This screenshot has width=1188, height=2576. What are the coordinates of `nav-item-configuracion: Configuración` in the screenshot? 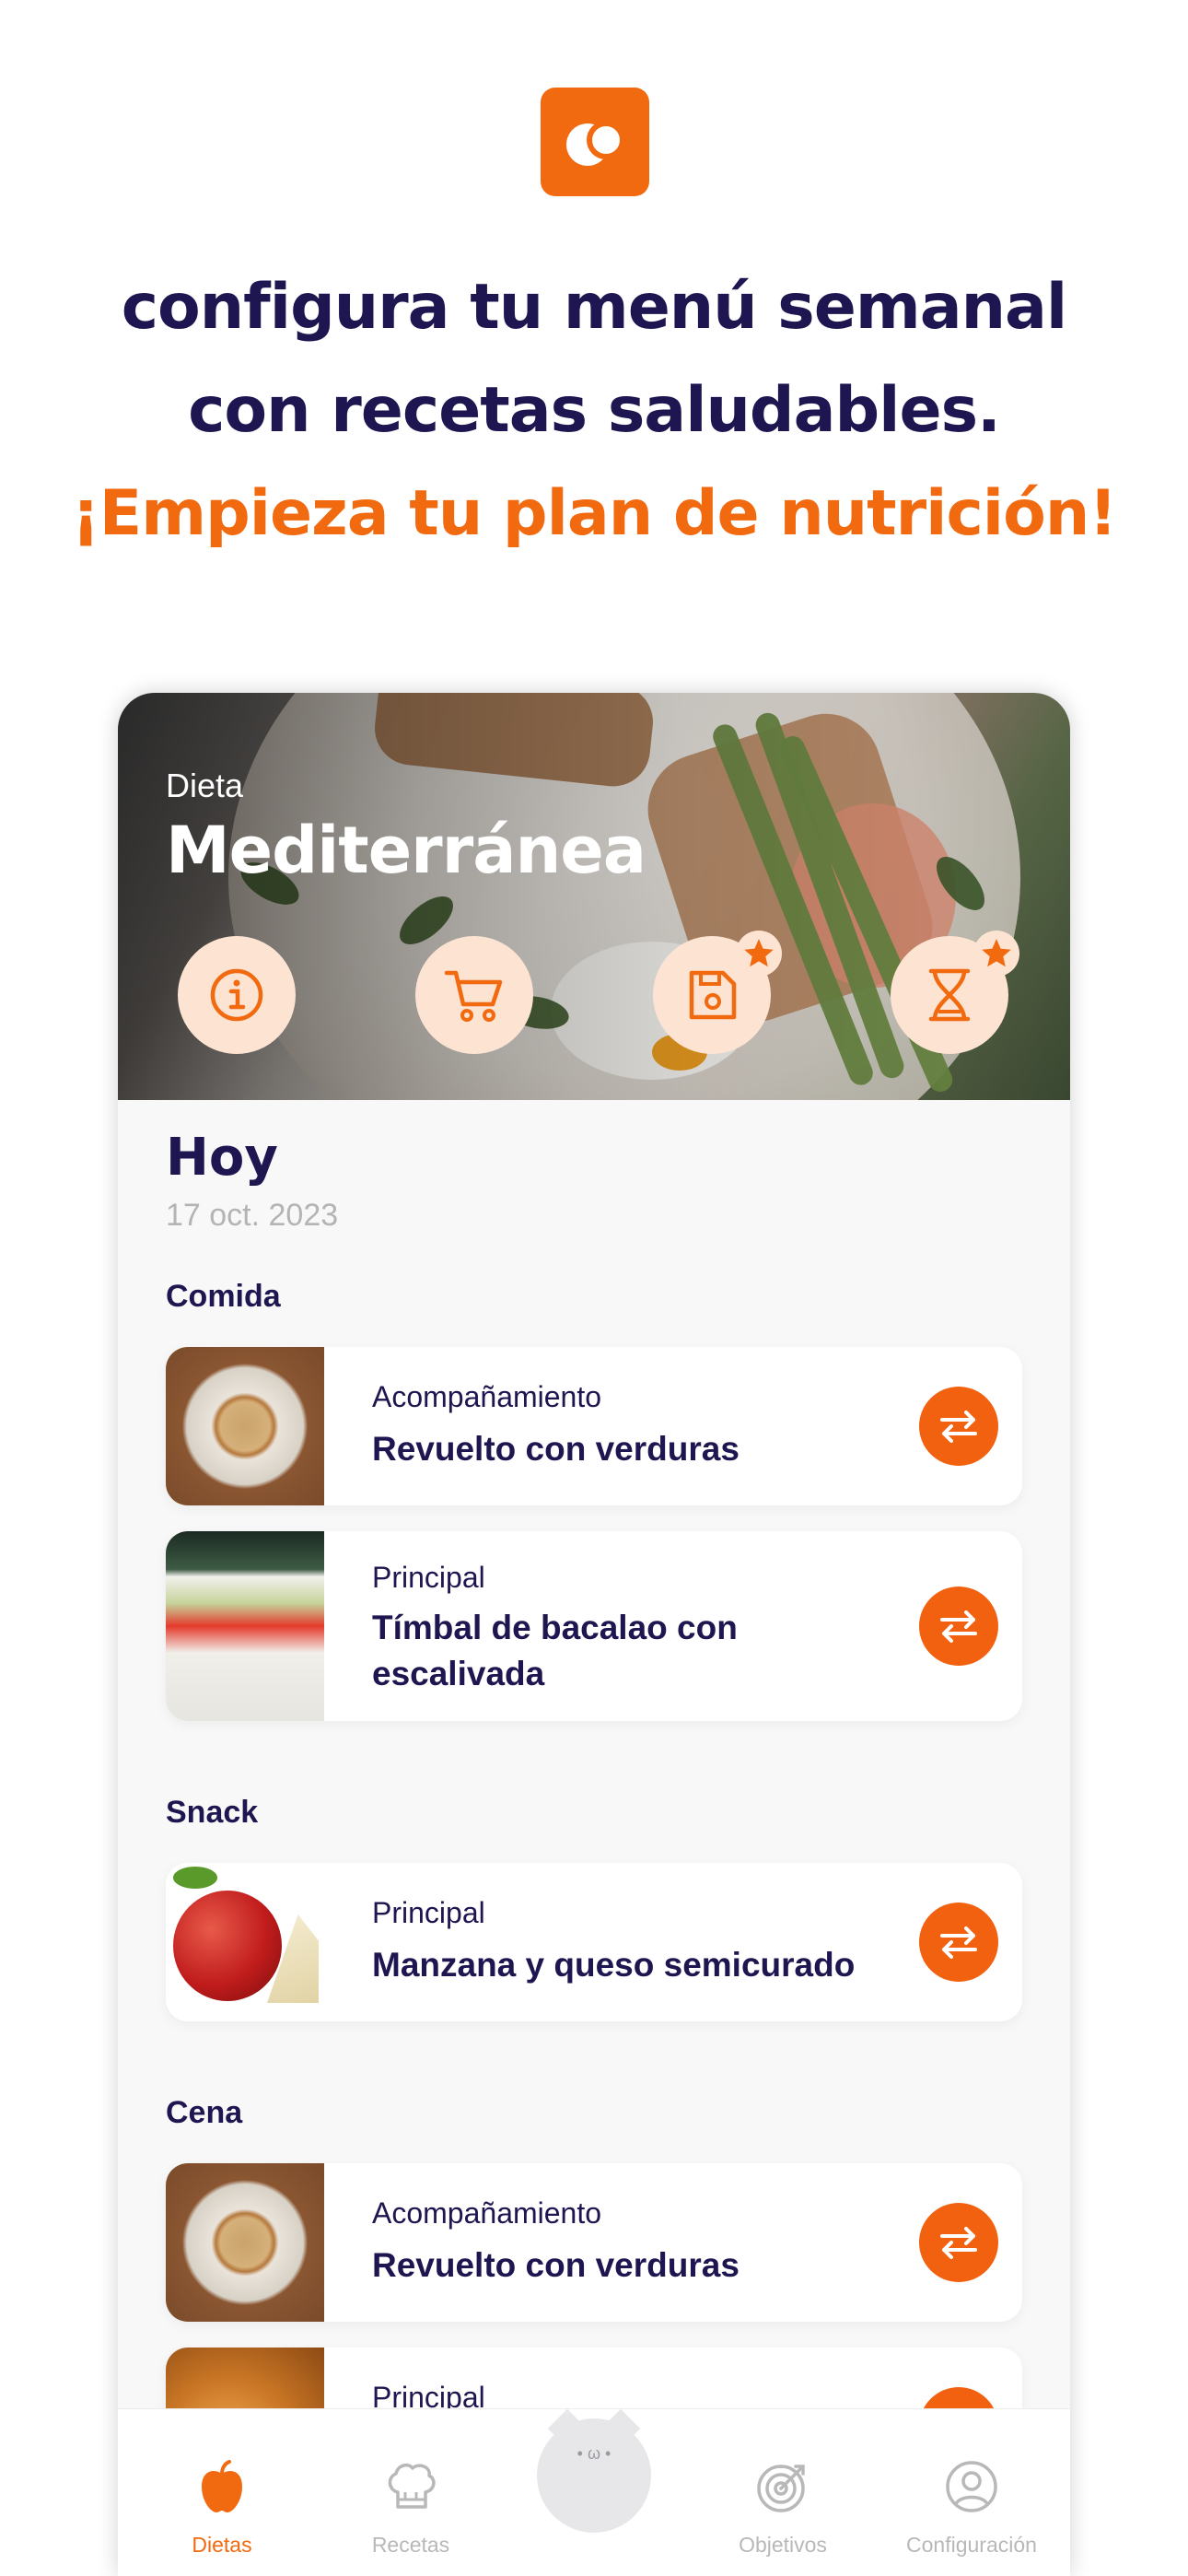 It's located at (971, 2492).